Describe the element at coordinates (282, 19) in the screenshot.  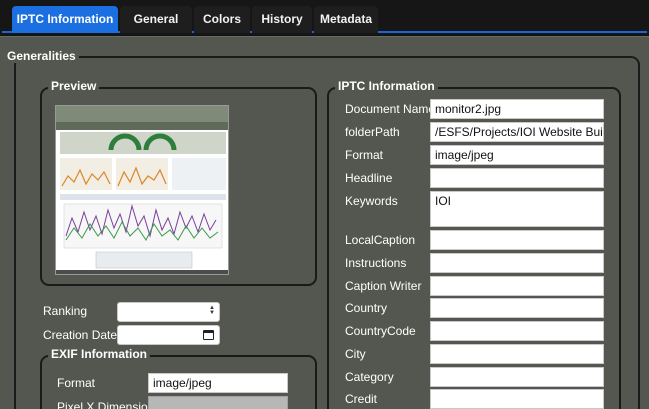
I see `tab-history: History` at that location.